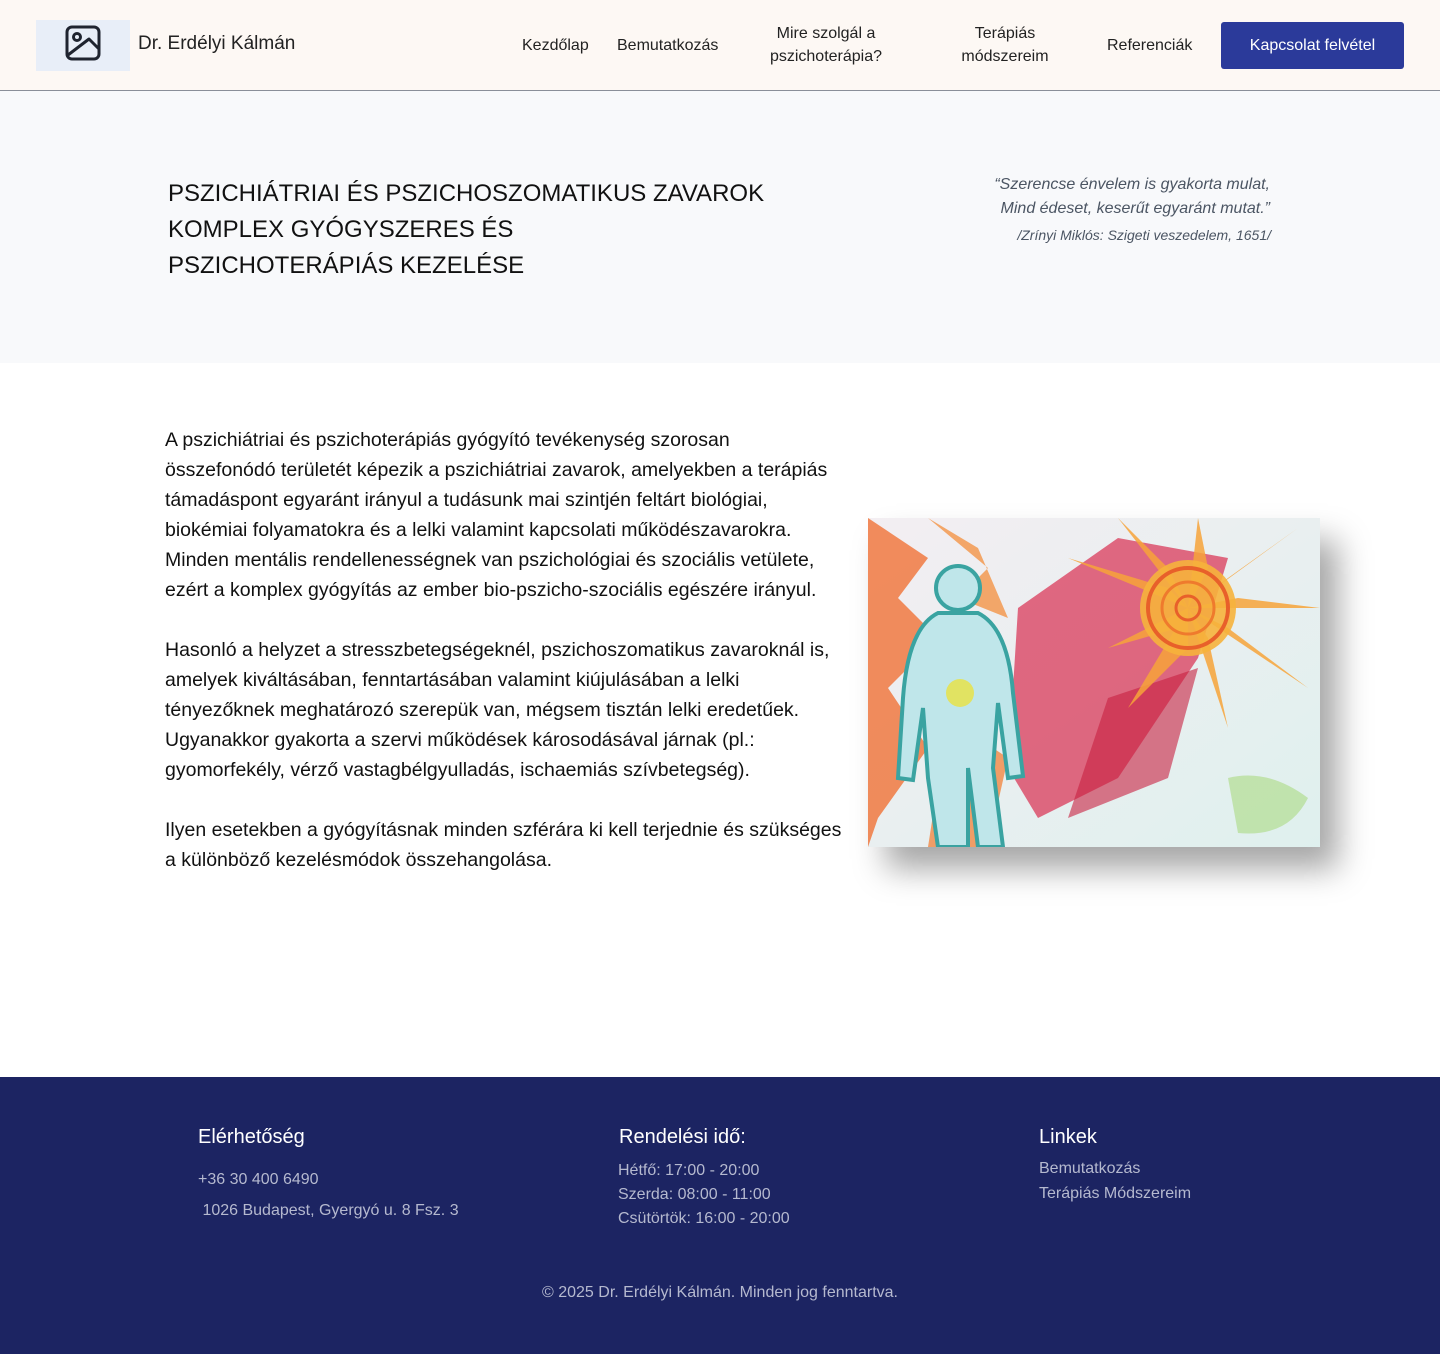 Image resolution: width=1440 pixels, height=1354 pixels. I want to click on logo, so click(83, 45).